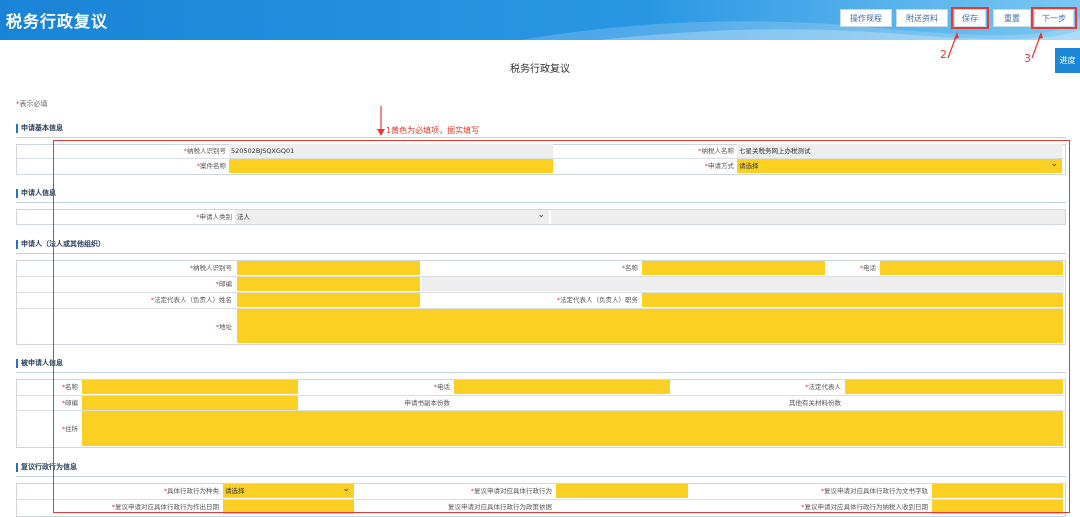 The image size is (1080, 517). Describe the element at coordinates (433, 130) in the screenshot. I see `annotation-1: 1黄色为必填项，据实填写` at that location.